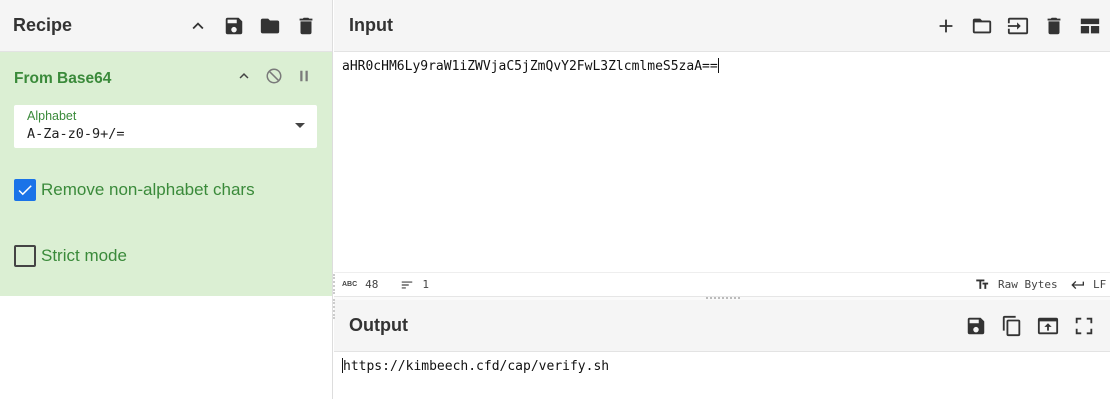 This screenshot has height=399, width=1110. Describe the element at coordinates (63, 78) in the screenshot. I see `operation-title: From Base64` at that location.